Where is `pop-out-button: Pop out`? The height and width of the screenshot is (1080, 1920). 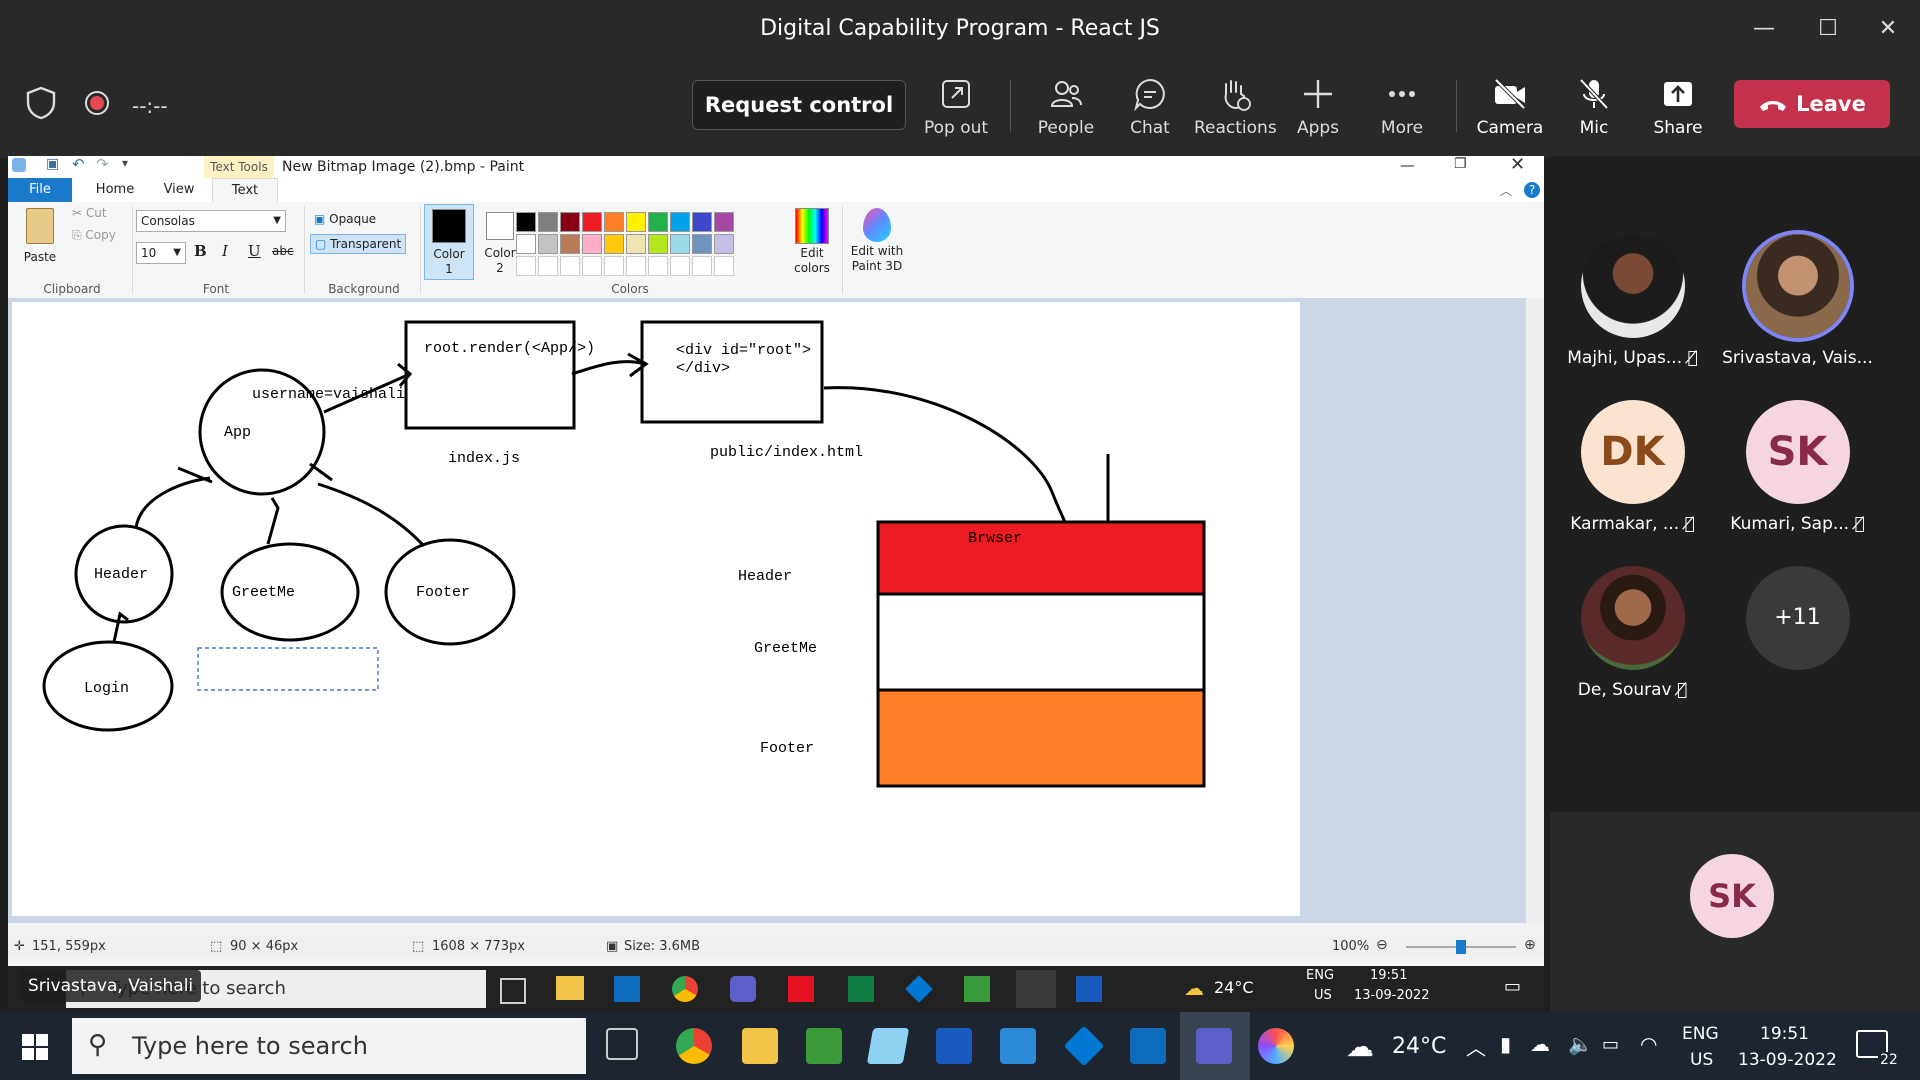 pop-out-button: Pop out is located at coordinates (956, 107).